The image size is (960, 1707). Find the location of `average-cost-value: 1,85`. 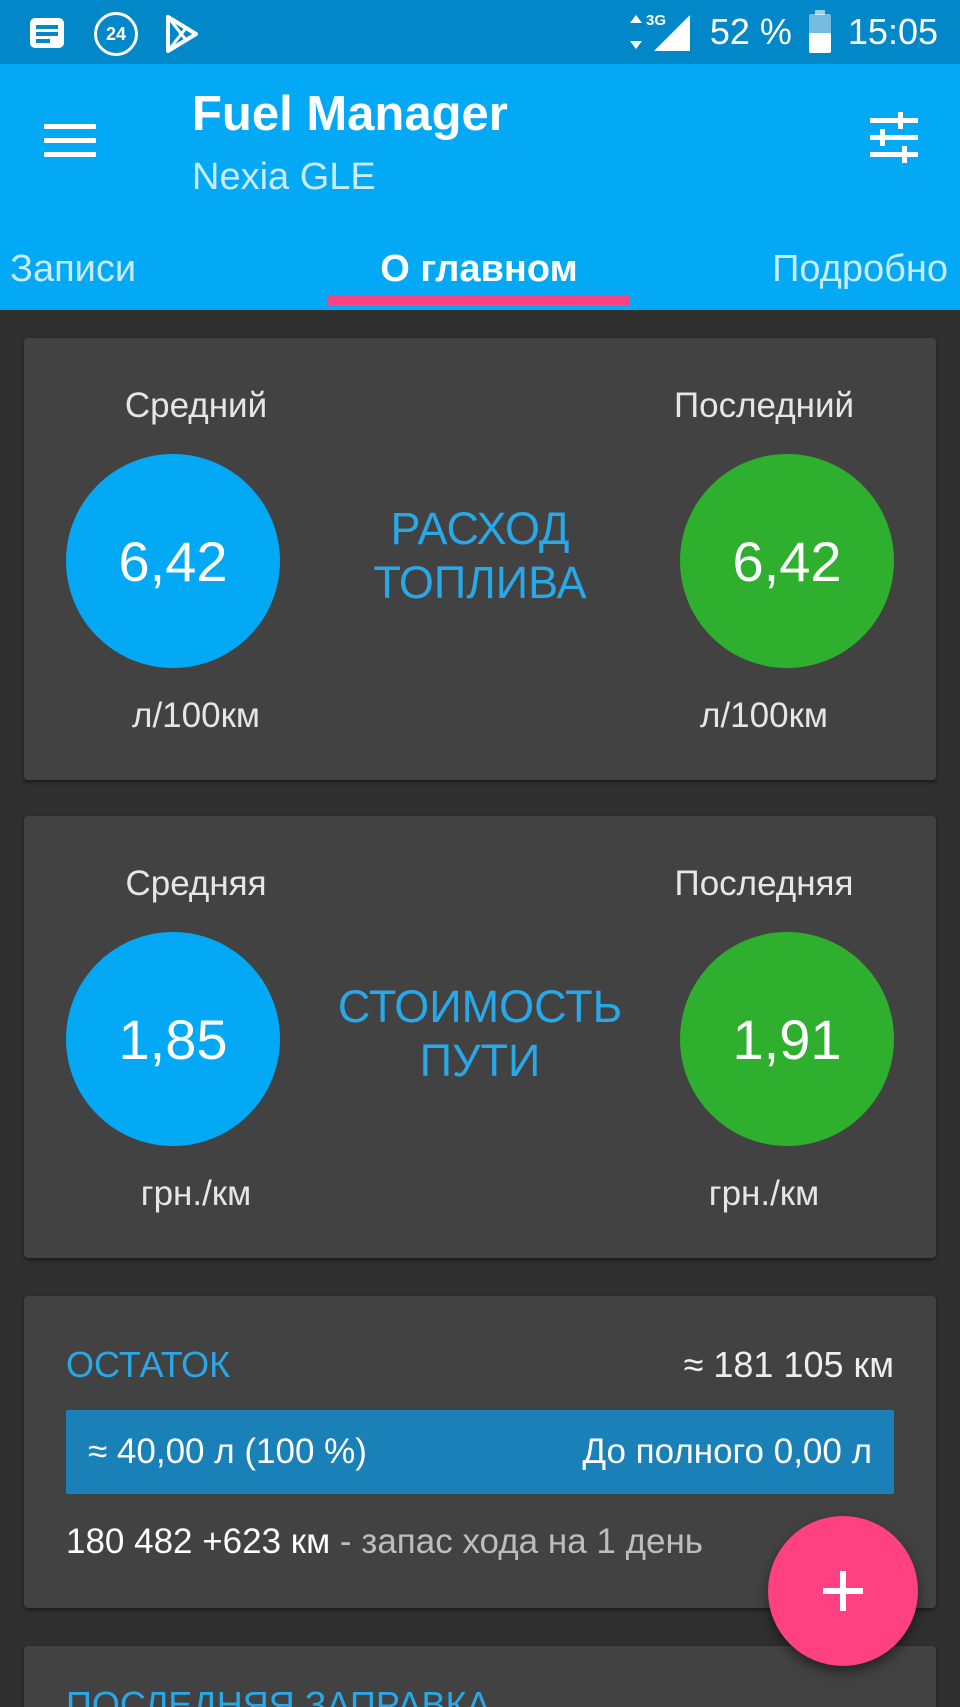

average-cost-value: 1,85 is located at coordinates (173, 1039).